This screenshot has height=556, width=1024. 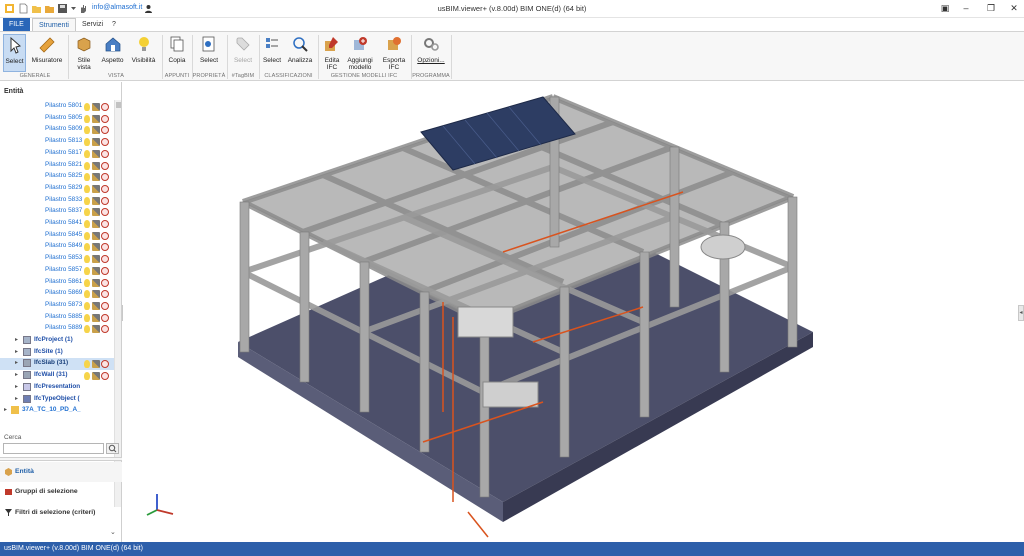 I want to click on tree-node-ifc: ▸ IfcPresentation, so click(x=57, y=388).